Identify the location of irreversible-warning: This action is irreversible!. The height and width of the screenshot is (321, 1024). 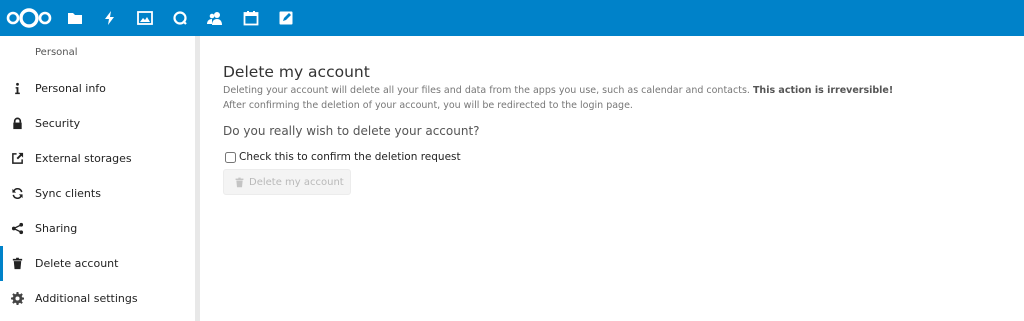
(823, 90).